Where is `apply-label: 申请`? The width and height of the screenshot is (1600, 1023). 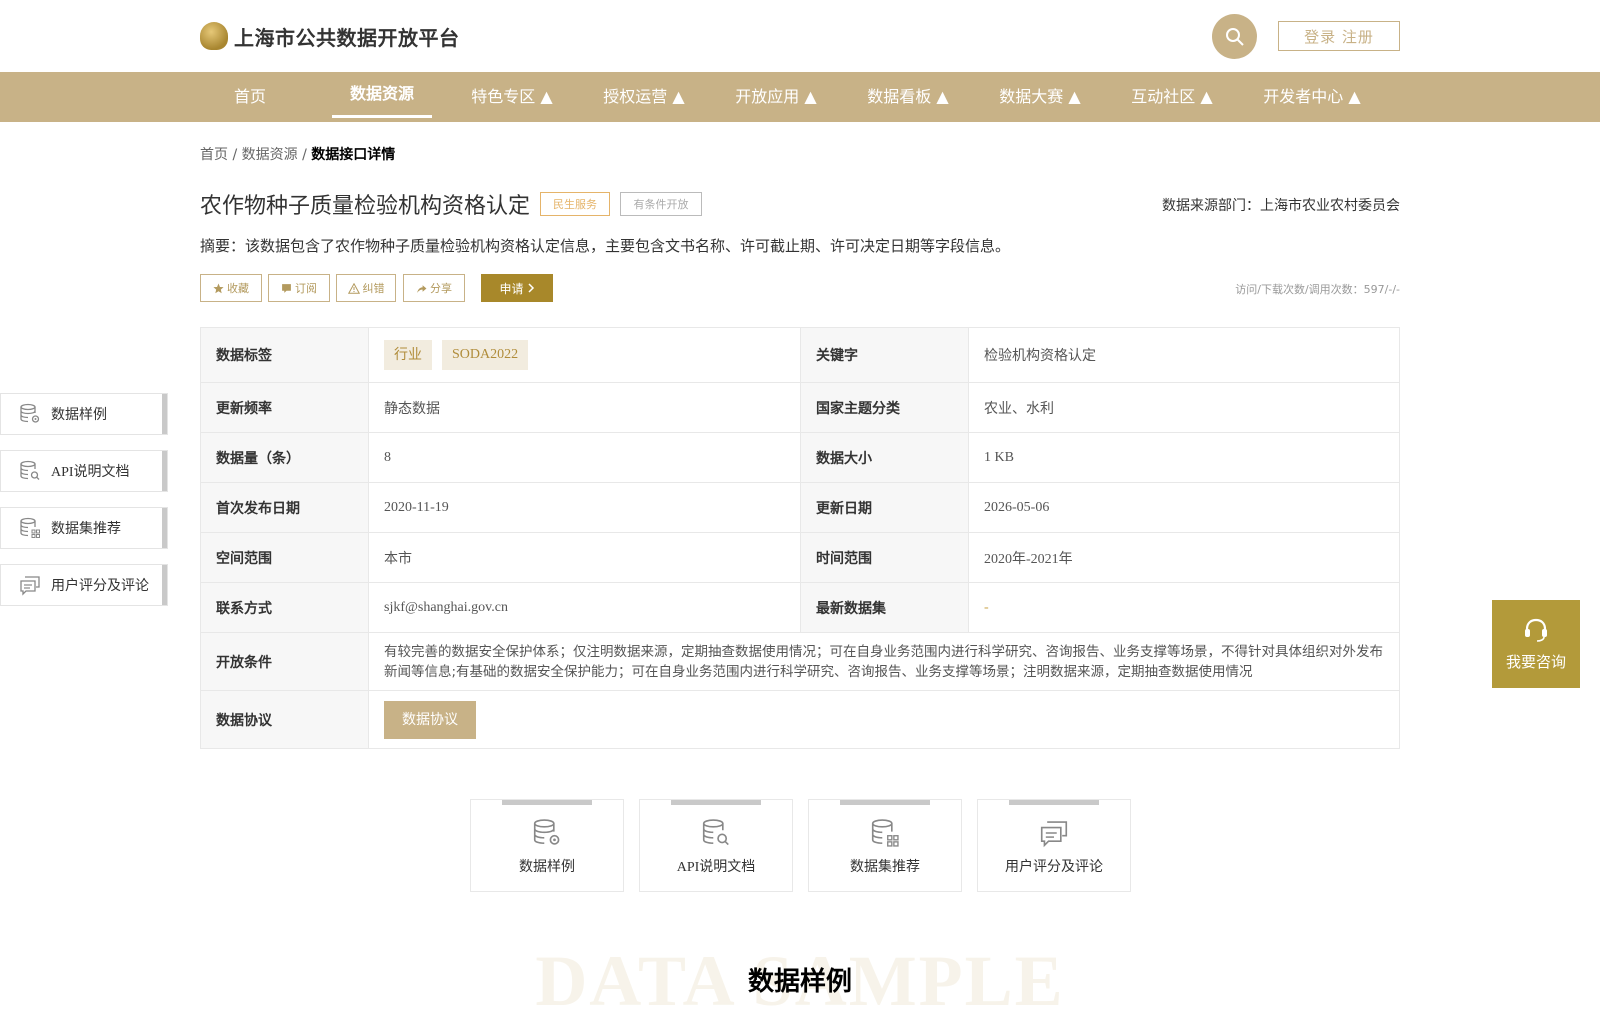
apply-label: 申请 is located at coordinates (511, 288).